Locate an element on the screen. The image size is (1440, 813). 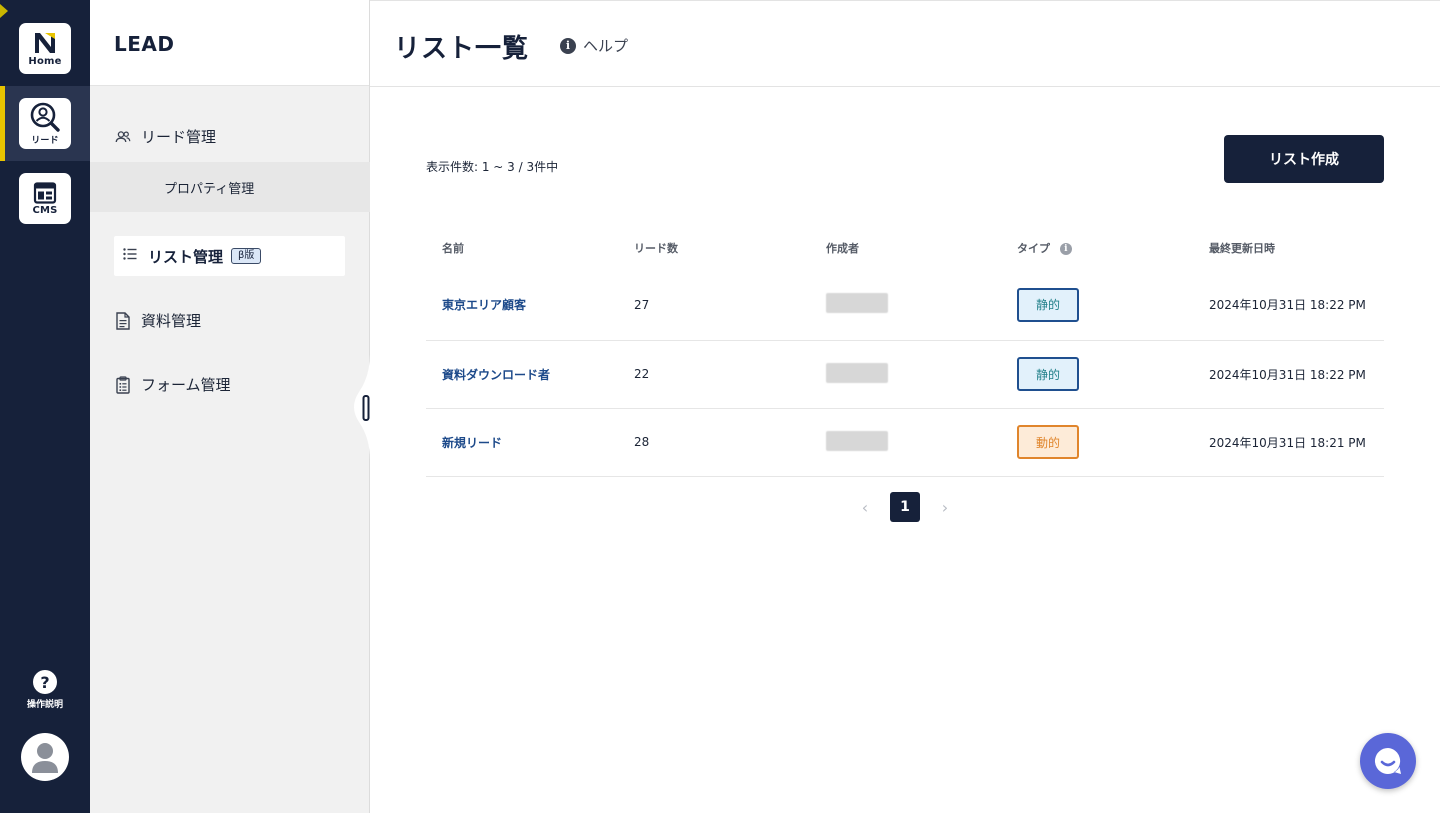
lead-search-icon is located at coordinates (45, 117).